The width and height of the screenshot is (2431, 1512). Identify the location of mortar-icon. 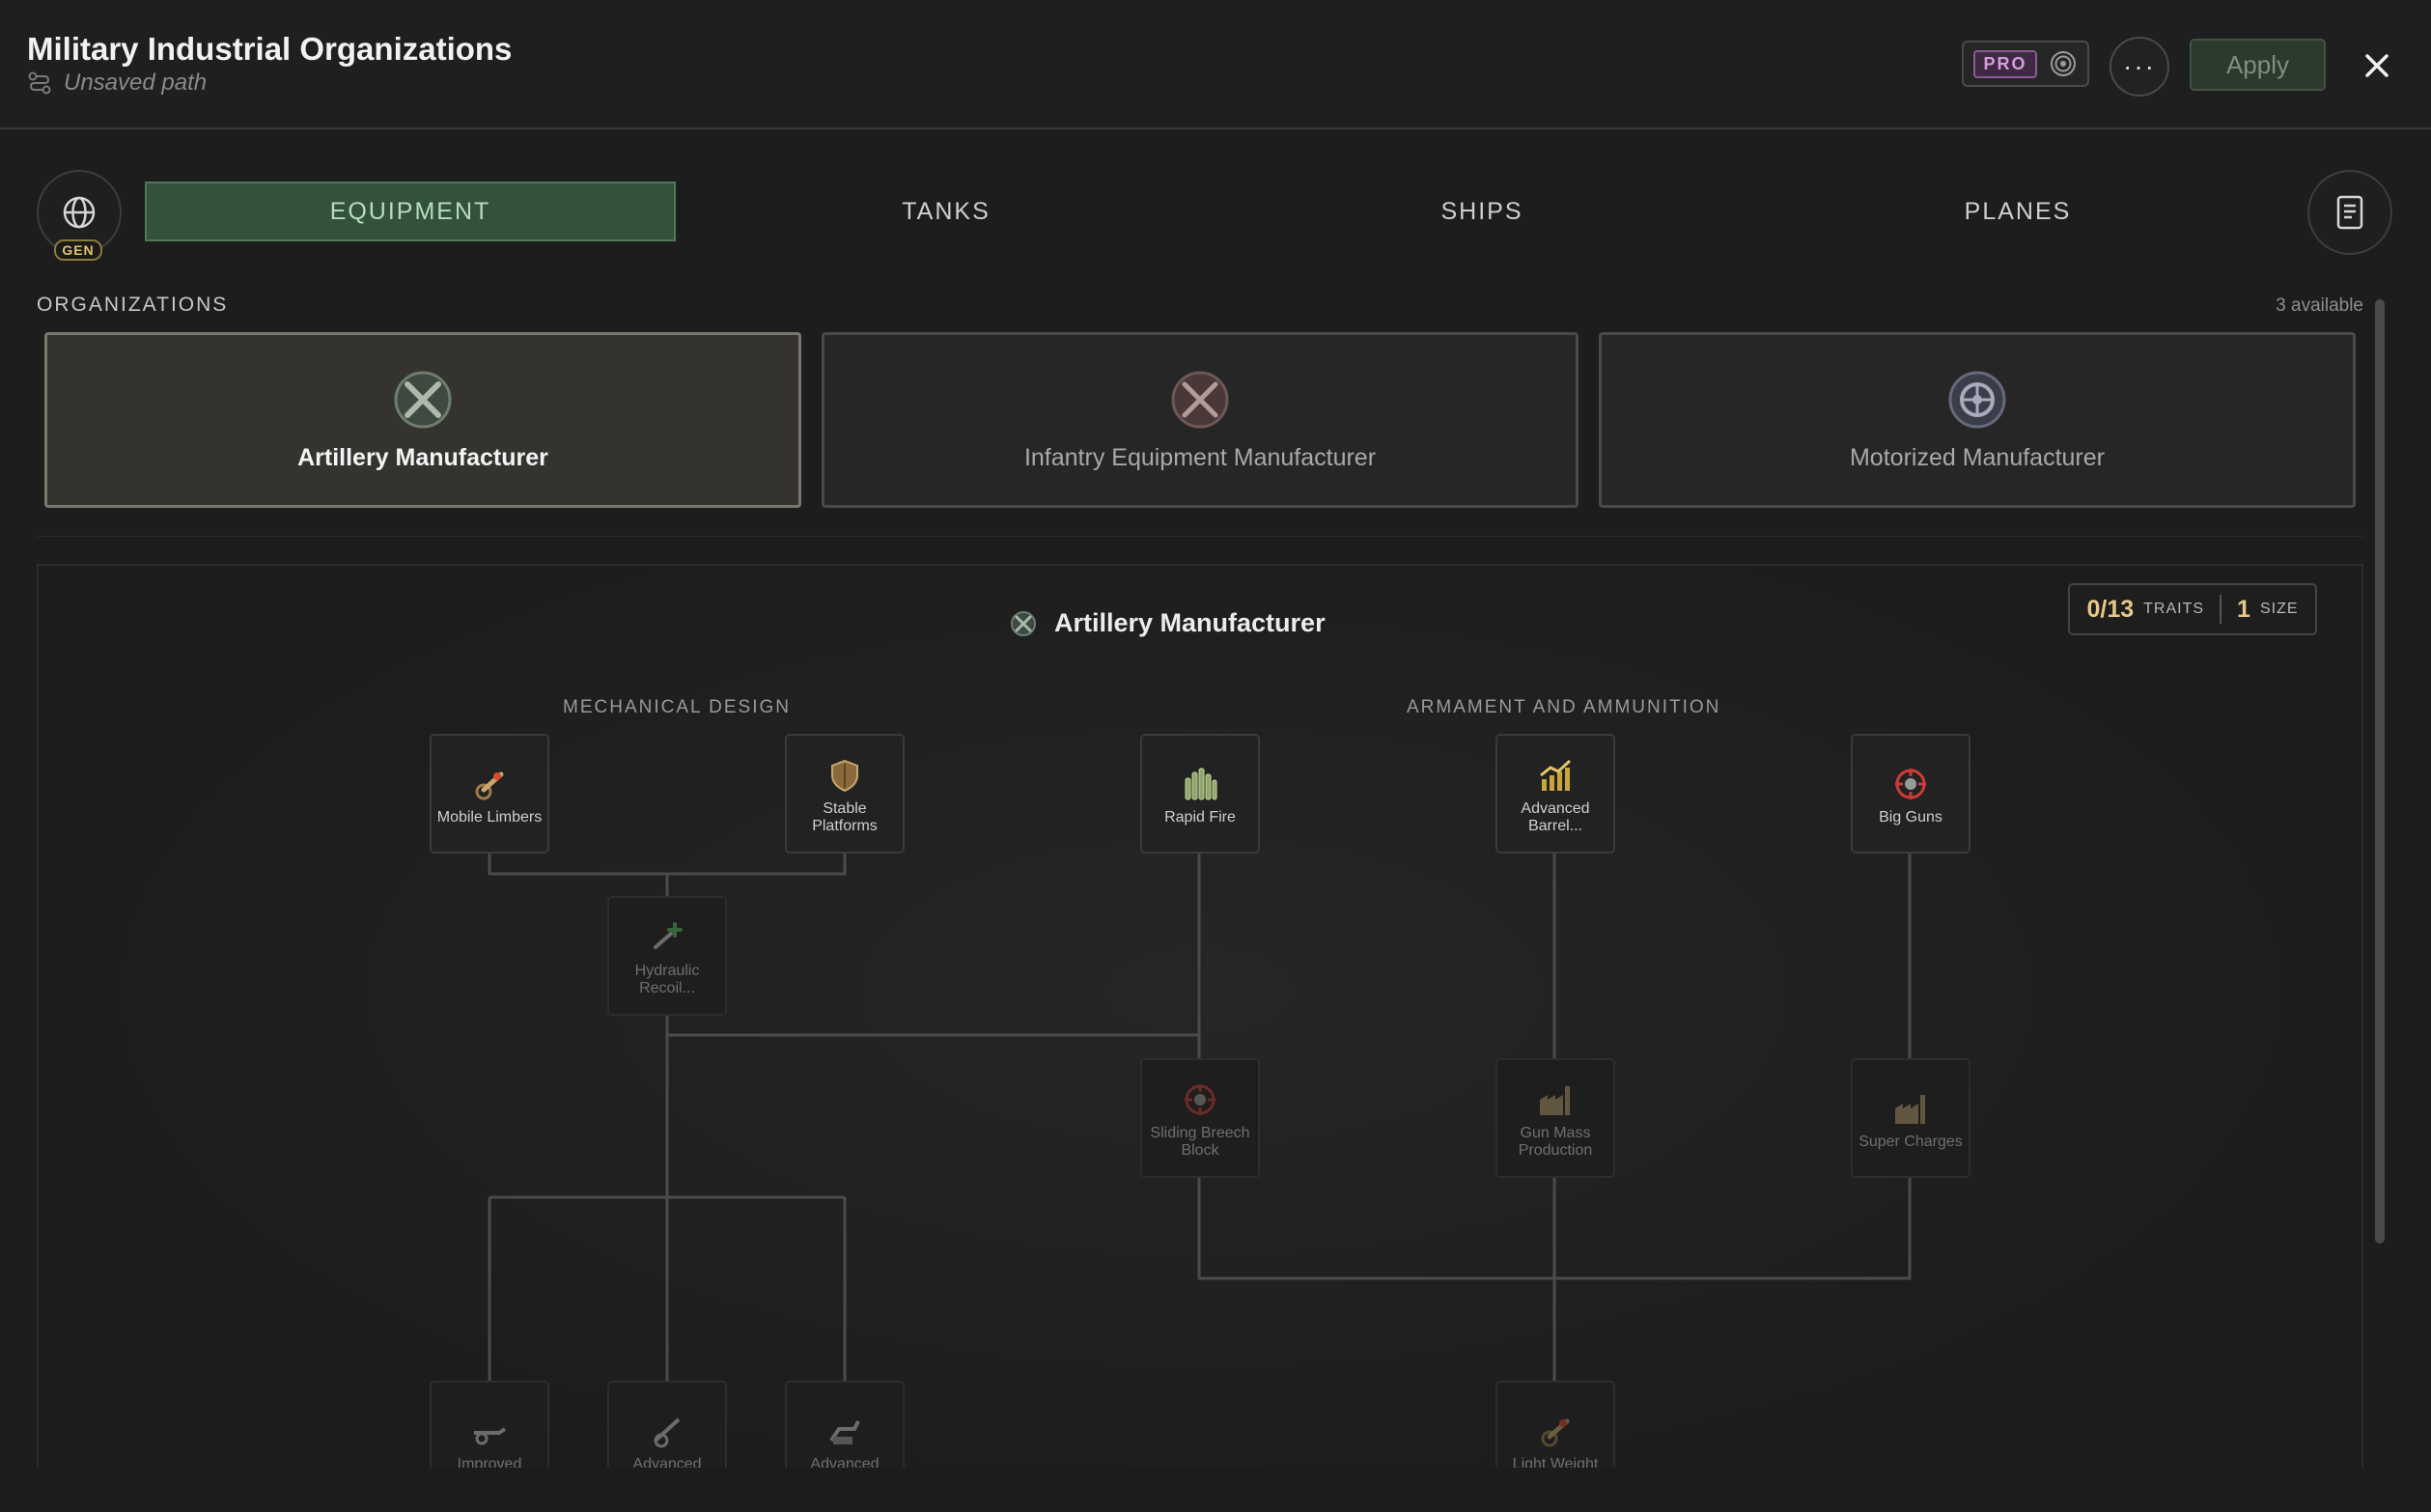
(845, 1432).